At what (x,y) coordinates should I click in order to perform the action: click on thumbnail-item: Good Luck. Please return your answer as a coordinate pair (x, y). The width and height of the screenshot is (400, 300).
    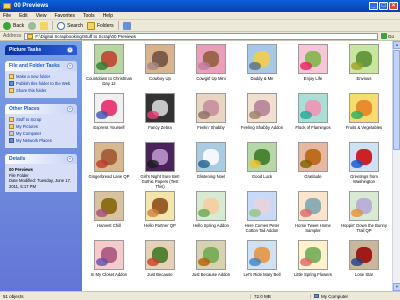
    Looking at the image, I should click on (262, 160).